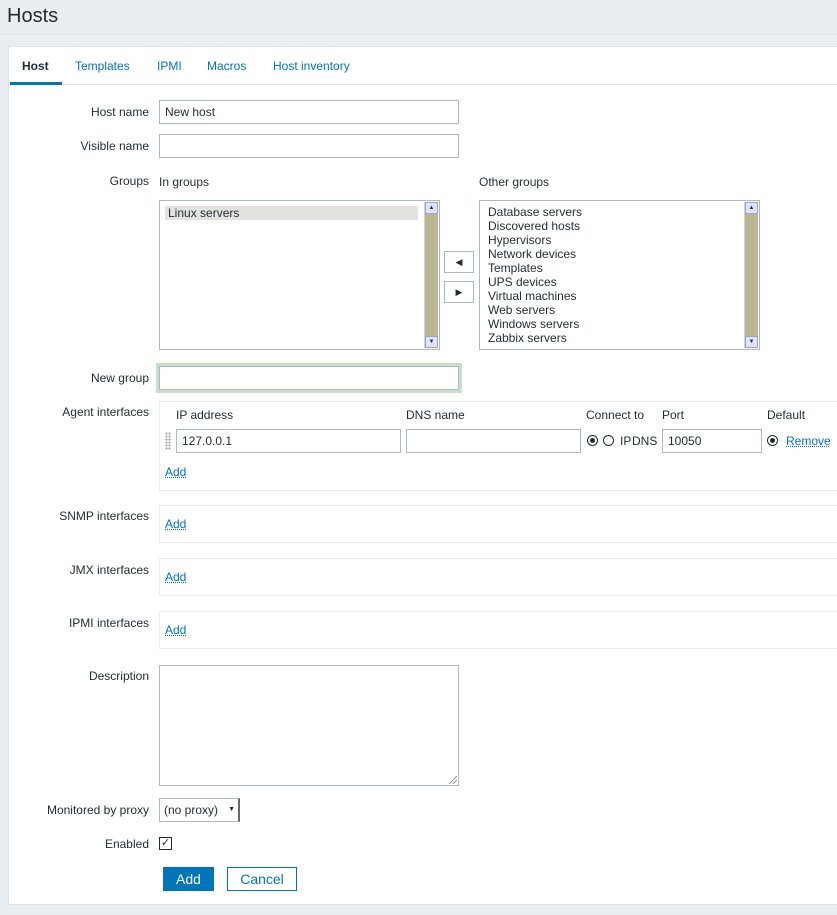 The height and width of the screenshot is (915, 837). I want to click on list-item: Virtual machines, so click(532, 296).